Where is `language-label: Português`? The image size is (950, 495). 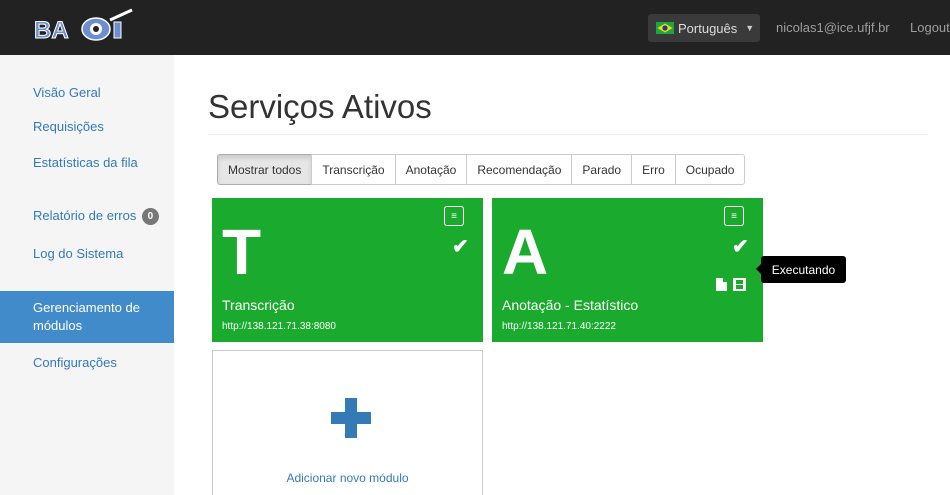 language-label: Português is located at coordinates (708, 28).